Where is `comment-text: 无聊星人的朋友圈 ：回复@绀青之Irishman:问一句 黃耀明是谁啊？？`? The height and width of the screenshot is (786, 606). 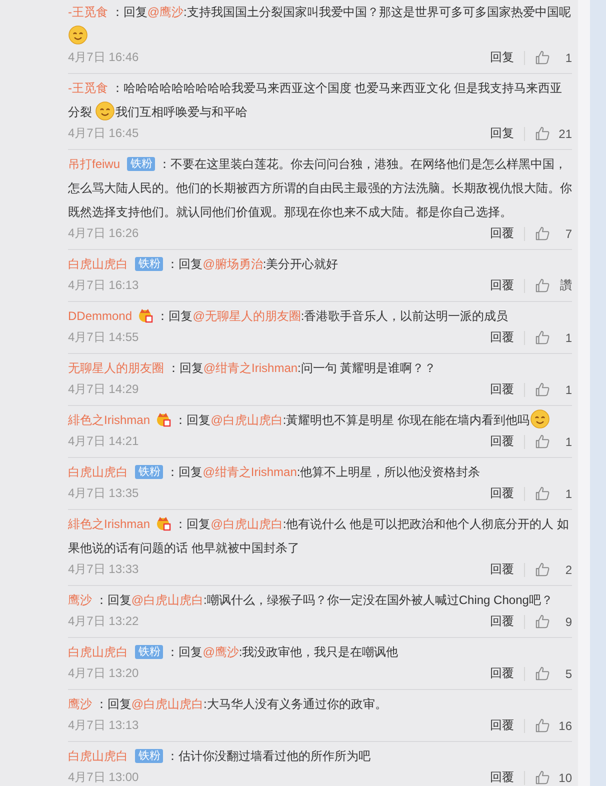 comment-text: 无聊星人的朋友圈 ：回复@绀青之Irishman:问一句 黃耀明是谁啊？？ is located at coordinates (253, 368).